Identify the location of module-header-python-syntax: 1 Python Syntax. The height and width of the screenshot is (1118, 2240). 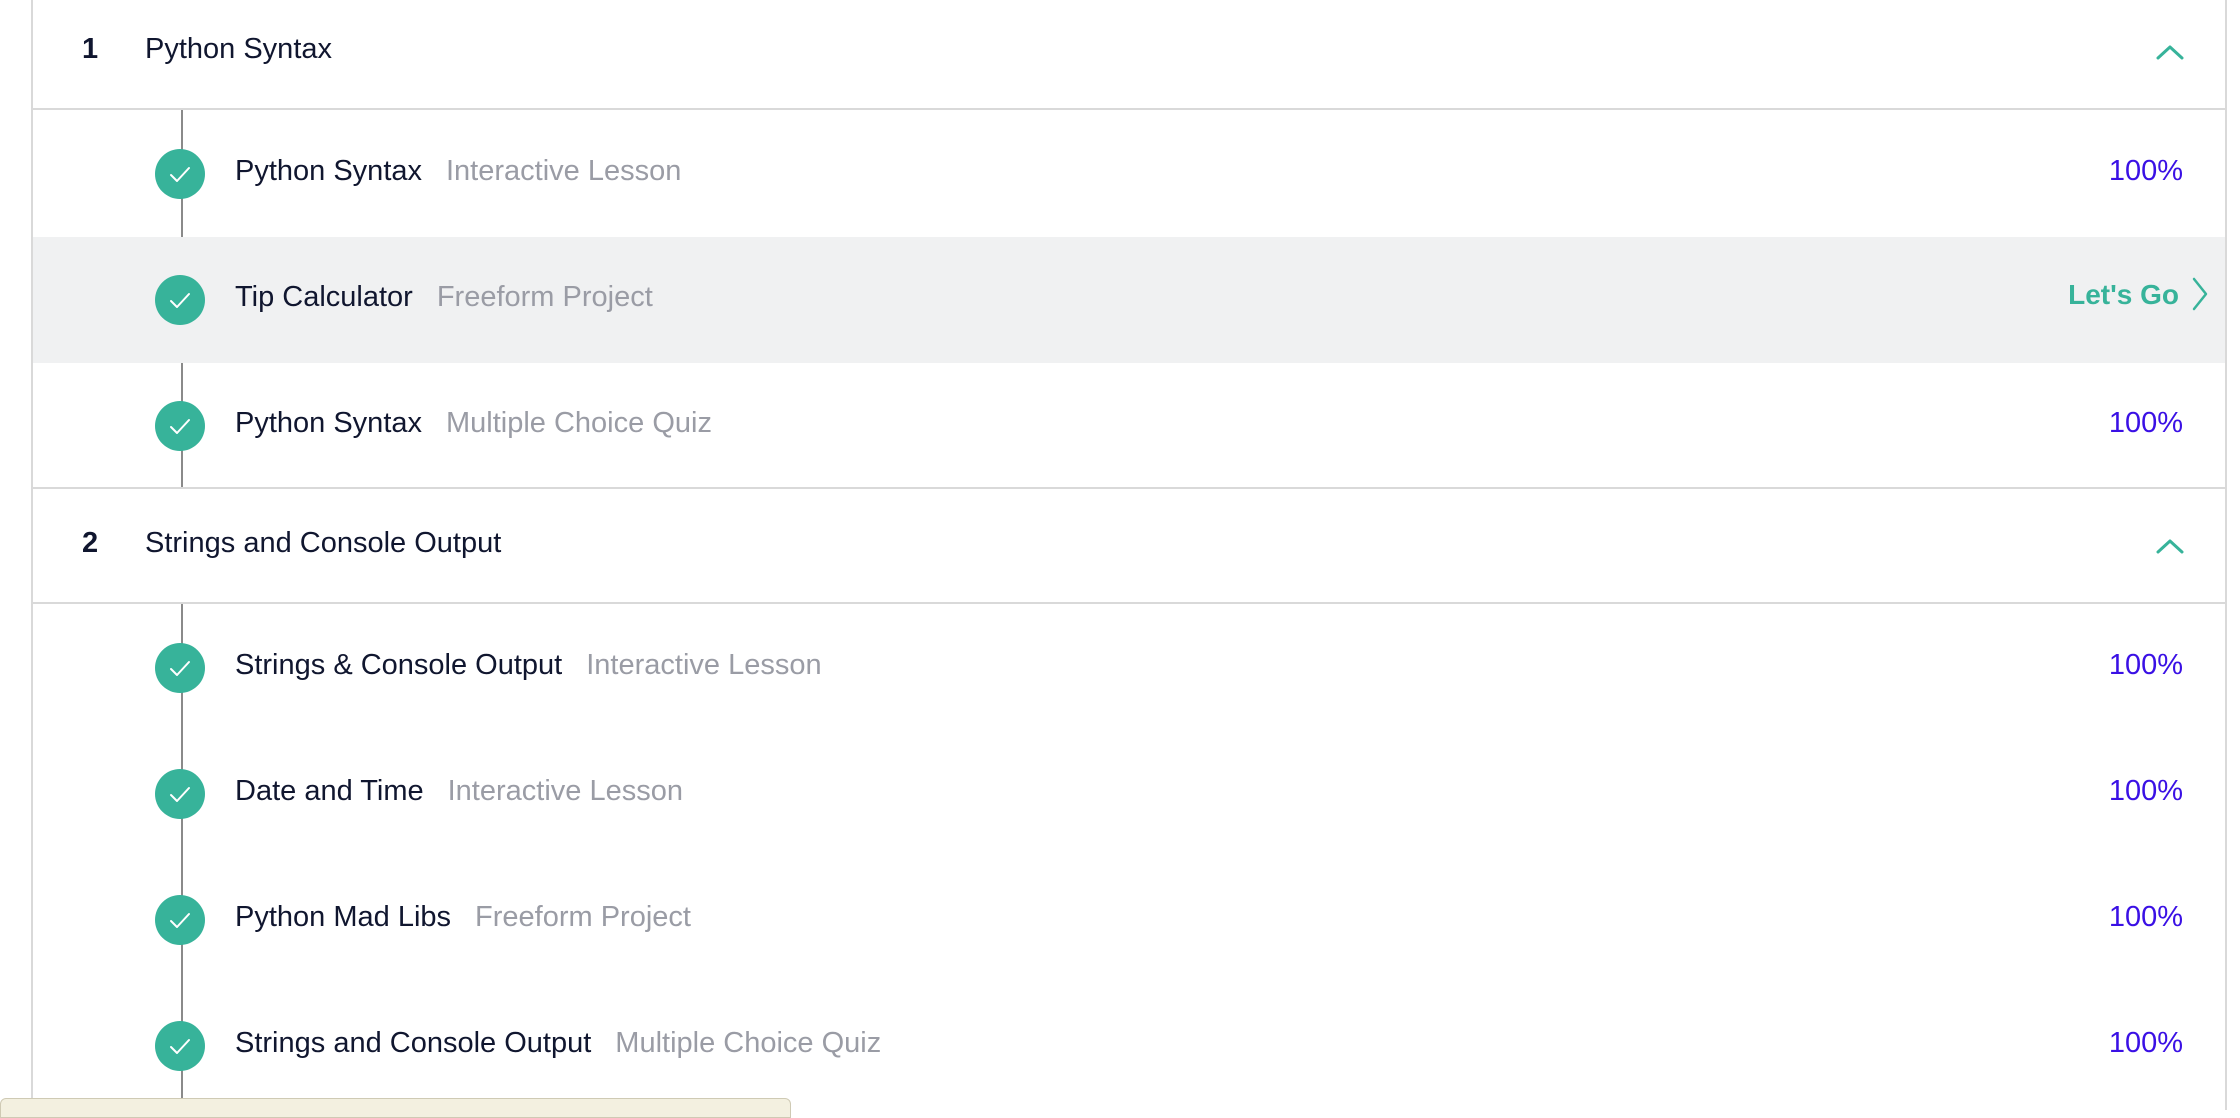
(1129, 55).